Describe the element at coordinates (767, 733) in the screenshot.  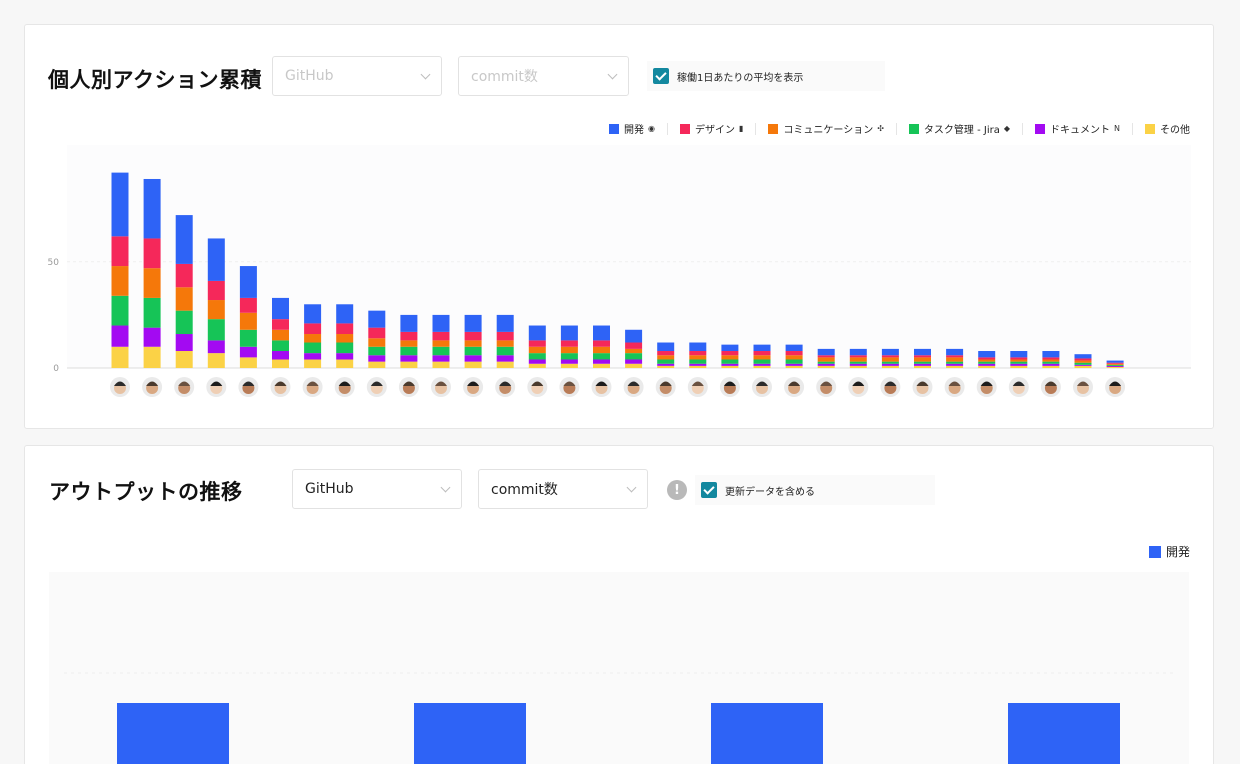
I see `bar` at that location.